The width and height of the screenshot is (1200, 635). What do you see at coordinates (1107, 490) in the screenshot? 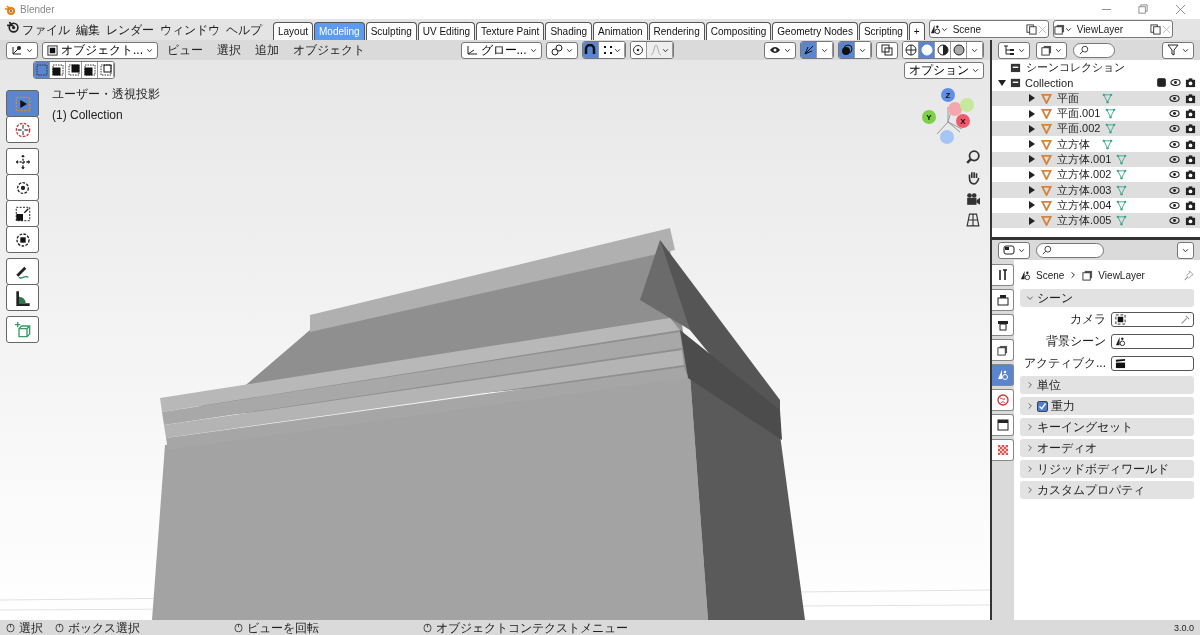
I see `panel-header: カスタムプロパティ` at bounding box center [1107, 490].